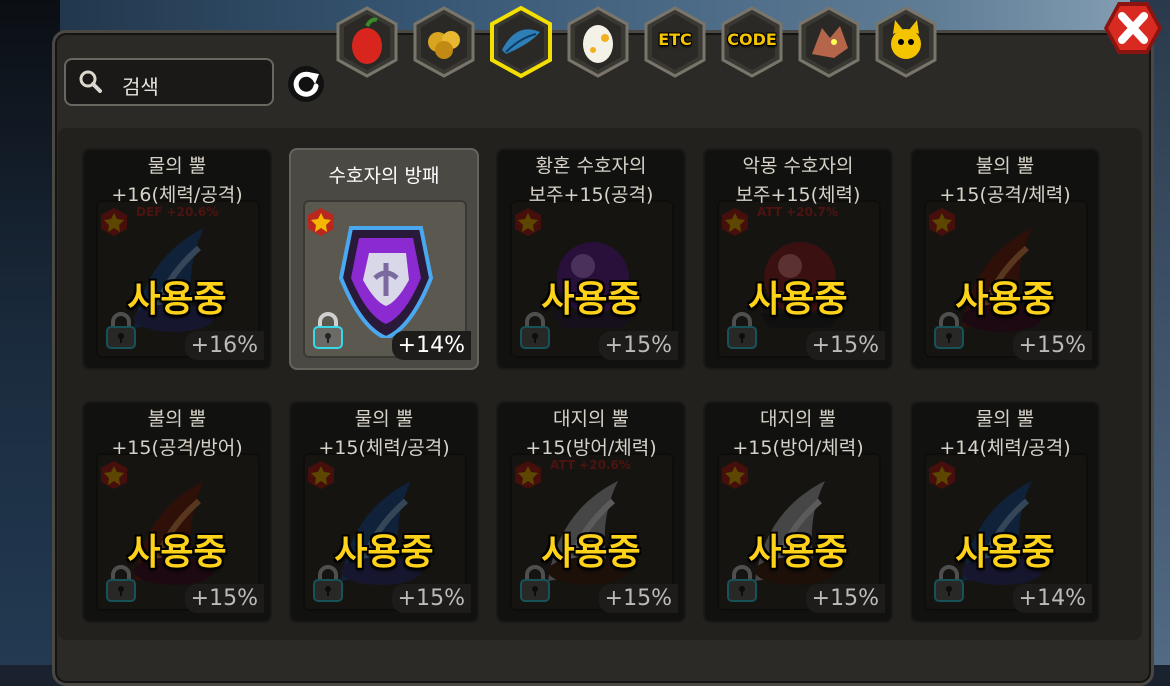 This screenshot has height=686, width=1170. I want to click on grade-star-icon, so click(321, 222).